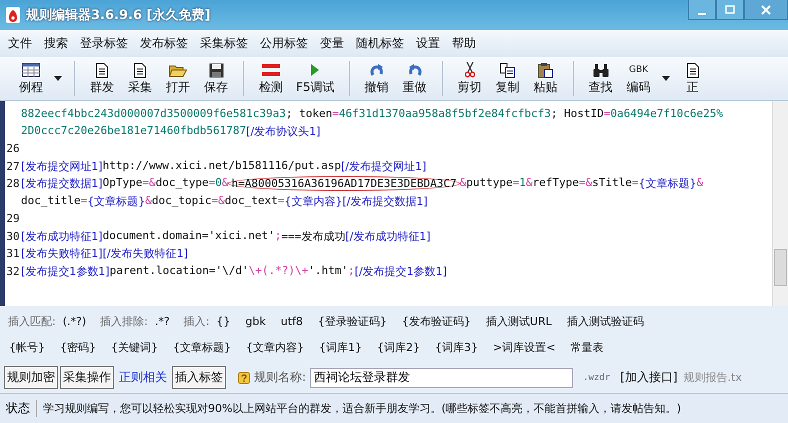 This screenshot has width=788, height=423. Describe the element at coordinates (444, 113) in the screenshot. I see `code-text: 46f31d1370aa958a8f5bf2e84fcfbcf3` at that location.